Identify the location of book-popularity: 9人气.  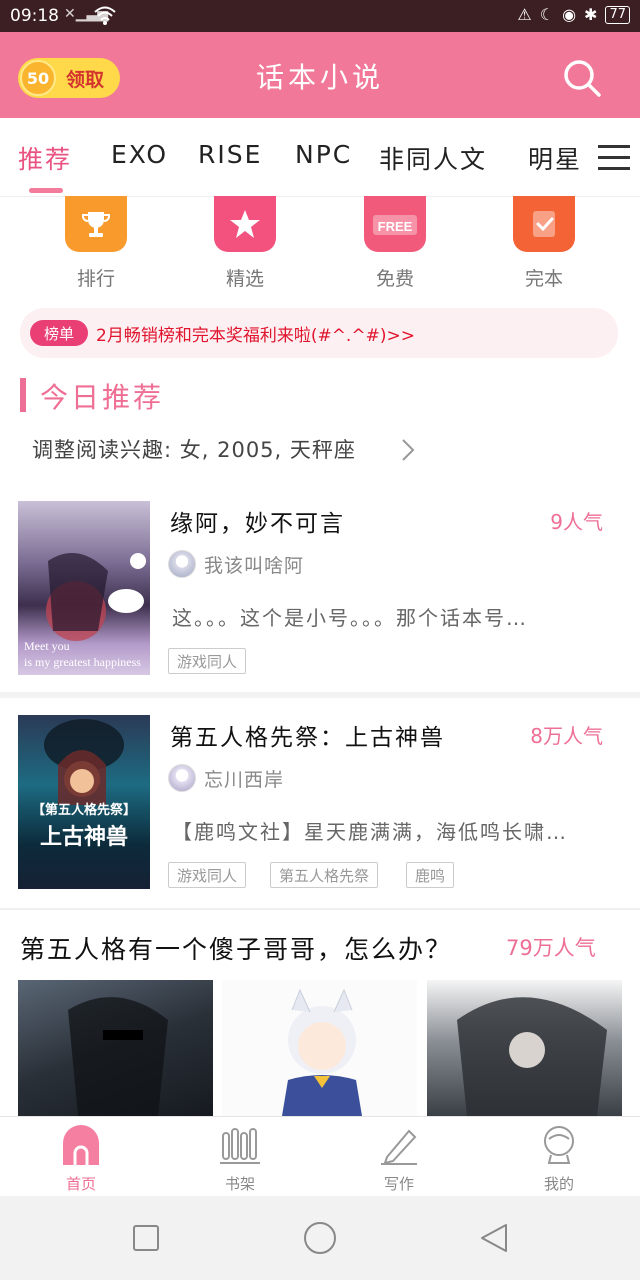
(576, 522).